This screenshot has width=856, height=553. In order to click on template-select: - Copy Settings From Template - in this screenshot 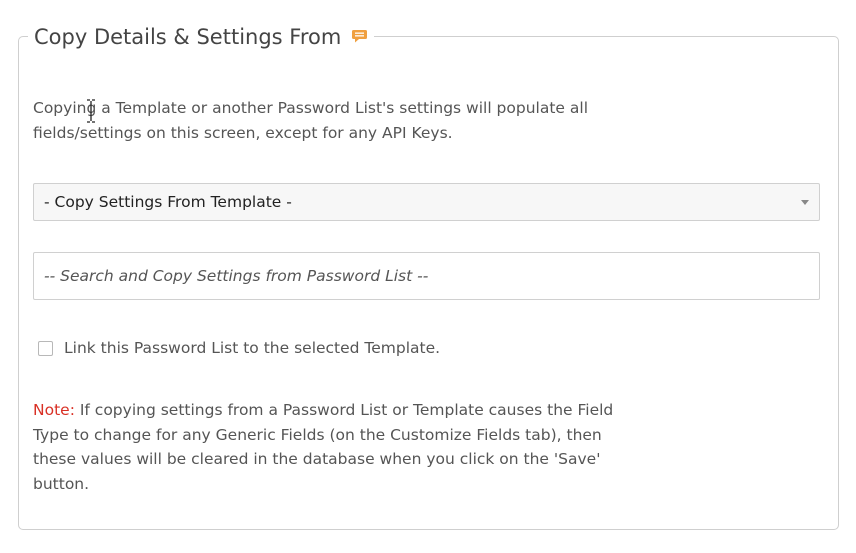, I will do `click(426, 202)`.